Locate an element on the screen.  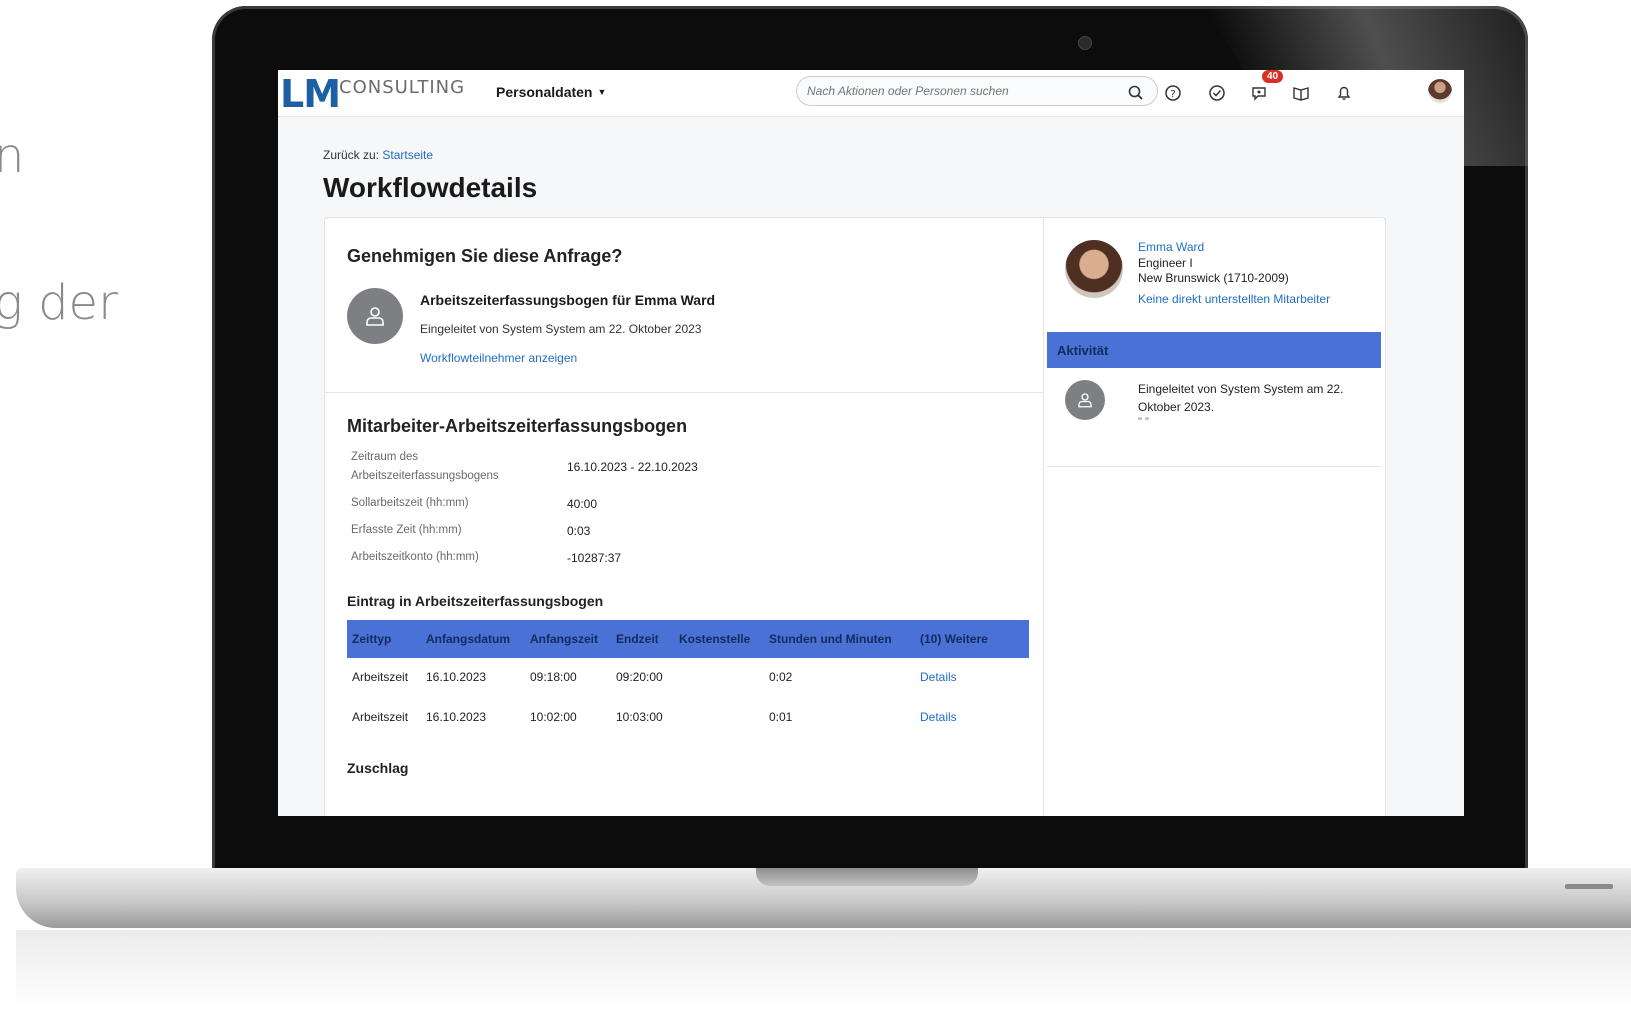
laptop-reflection is located at coordinates (823, 969).